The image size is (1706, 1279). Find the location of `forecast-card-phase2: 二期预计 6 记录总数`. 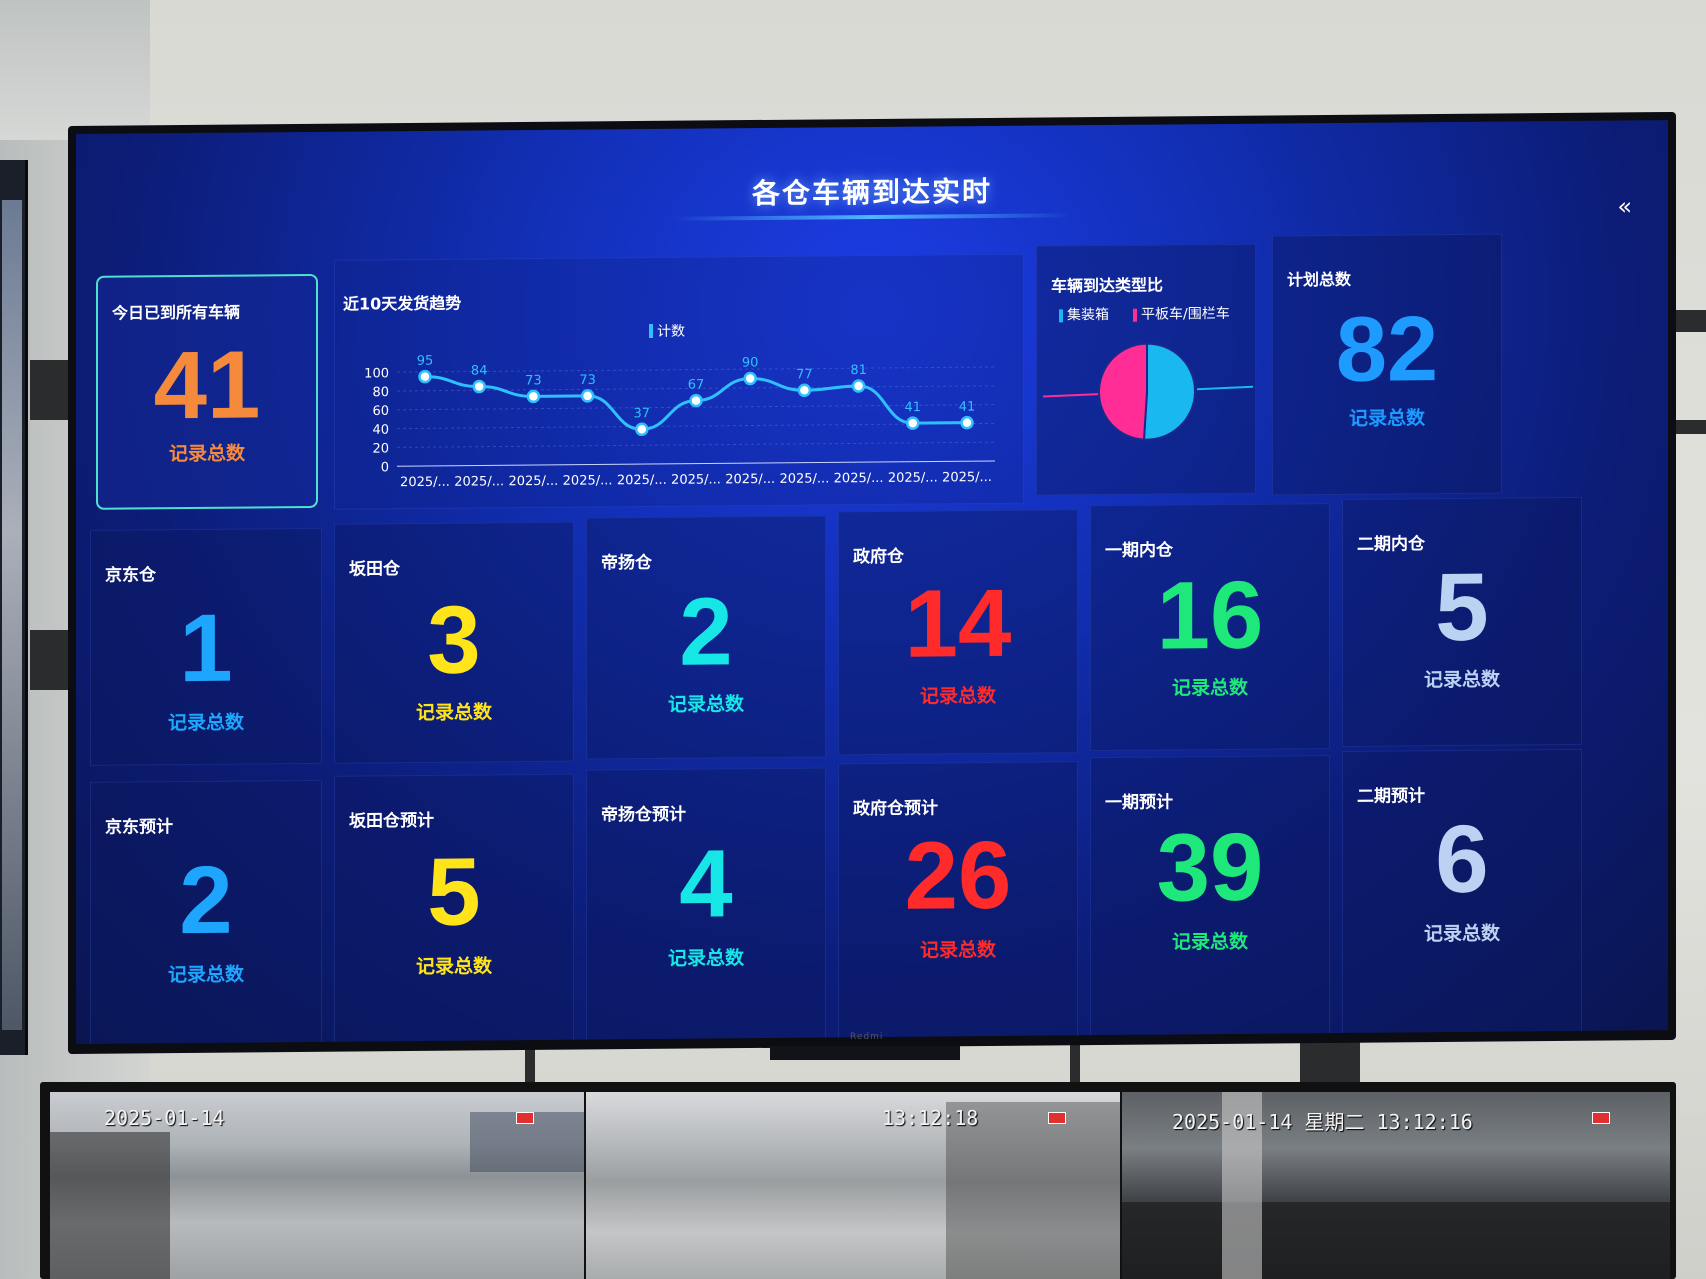

forecast-card-phase2: 二期预计 6 记录总数 is located at coordinates (1462, 894).